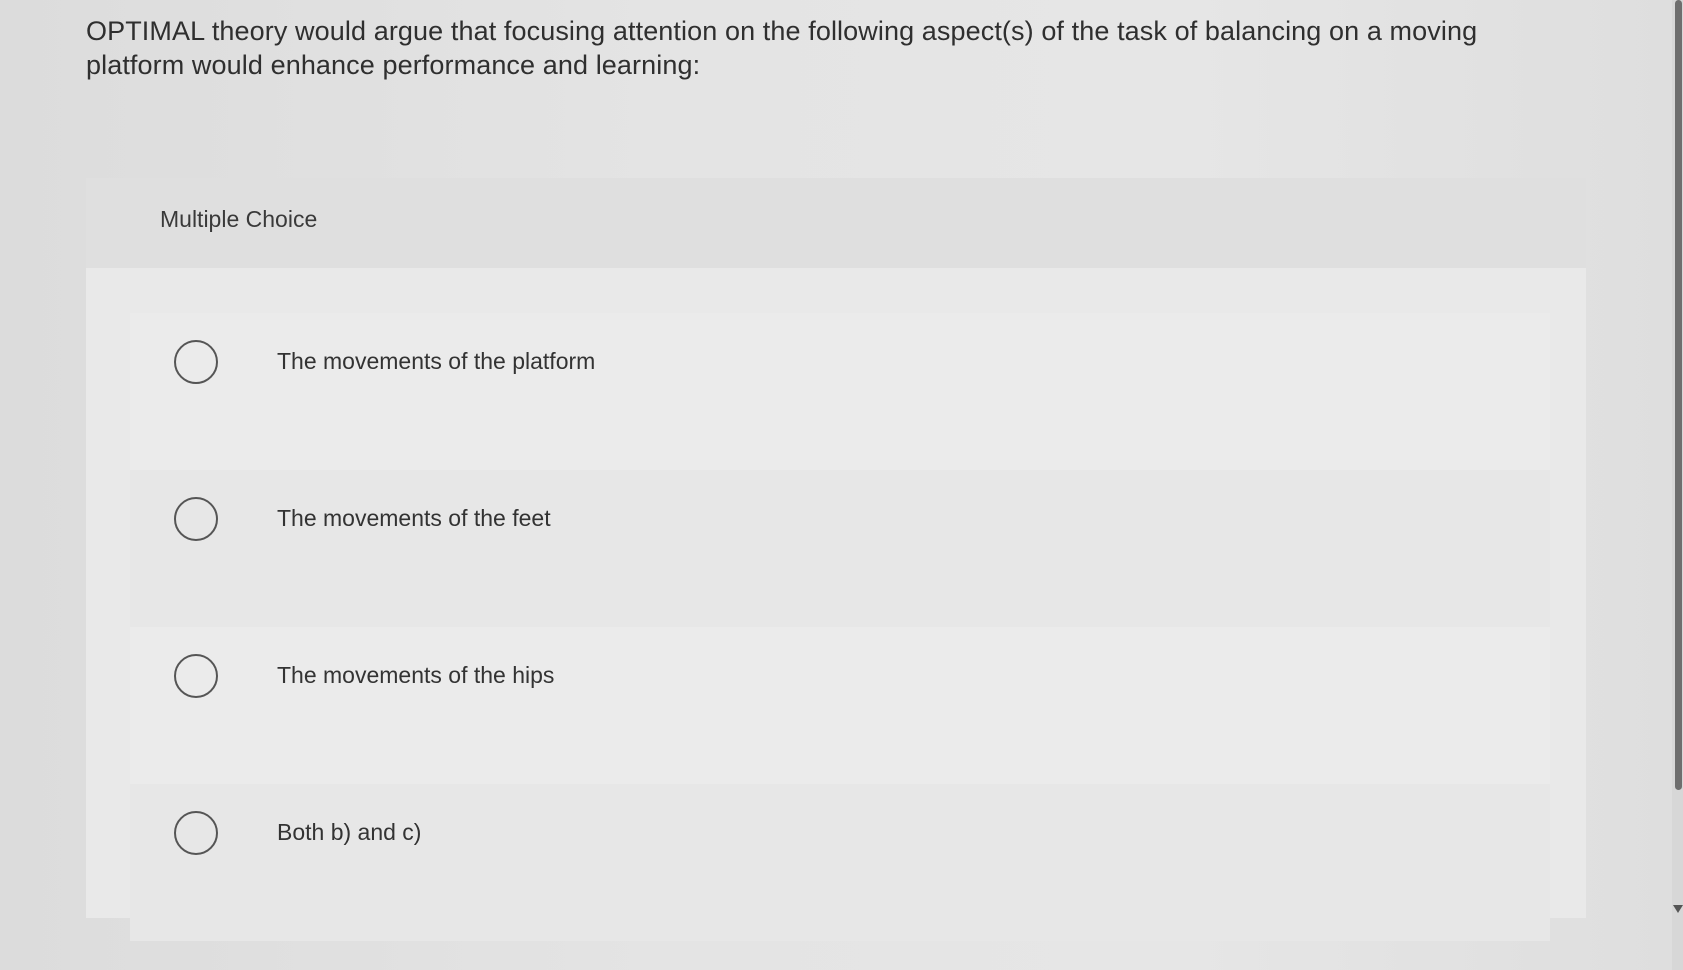 The image size is (1683, 970). What do you see at coordinates (840, 548) in the screenshot?
I see `answer-option-b: The movements of the feet` at bounding box center [840, 548].